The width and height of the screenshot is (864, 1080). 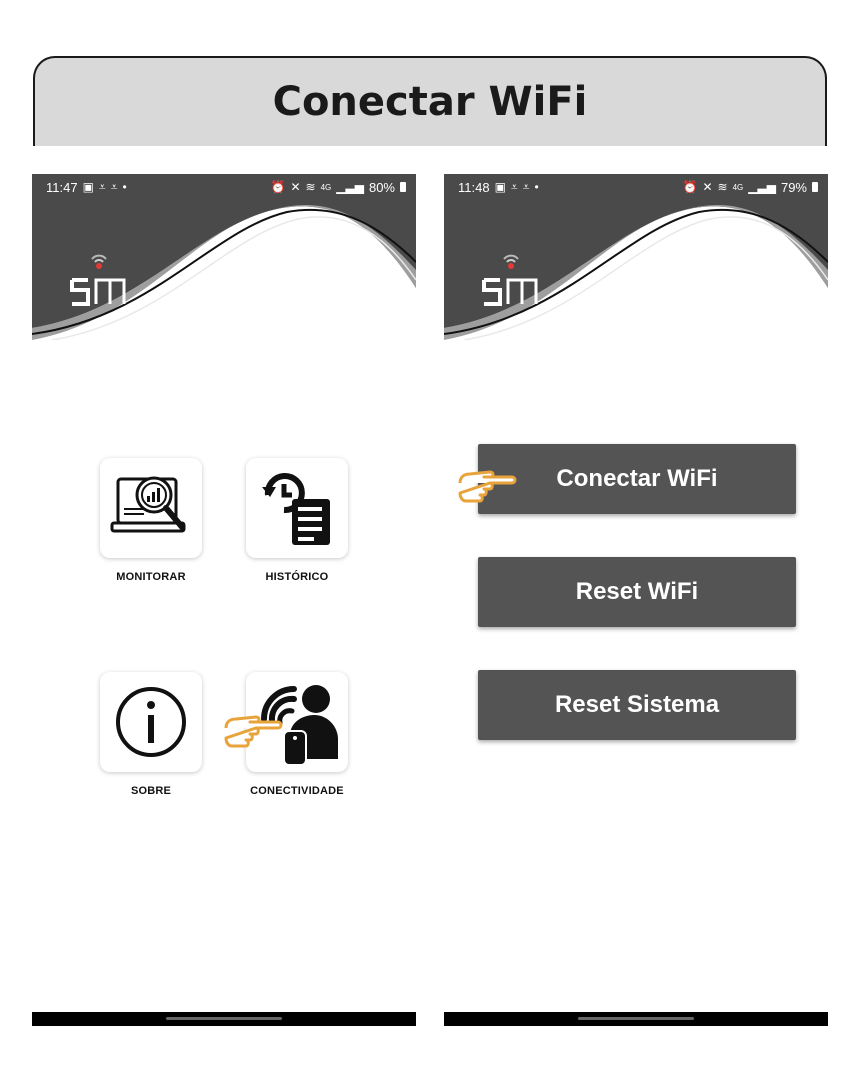 What do you see at coordinates (62, 187) in the screenshot?
I see `status-time: 11:47` at bounding box center [62, 187].